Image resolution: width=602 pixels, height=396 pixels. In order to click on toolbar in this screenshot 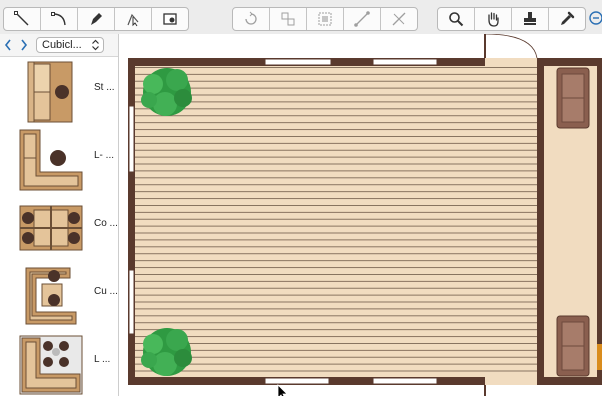, I will do `click(301, 17)`.